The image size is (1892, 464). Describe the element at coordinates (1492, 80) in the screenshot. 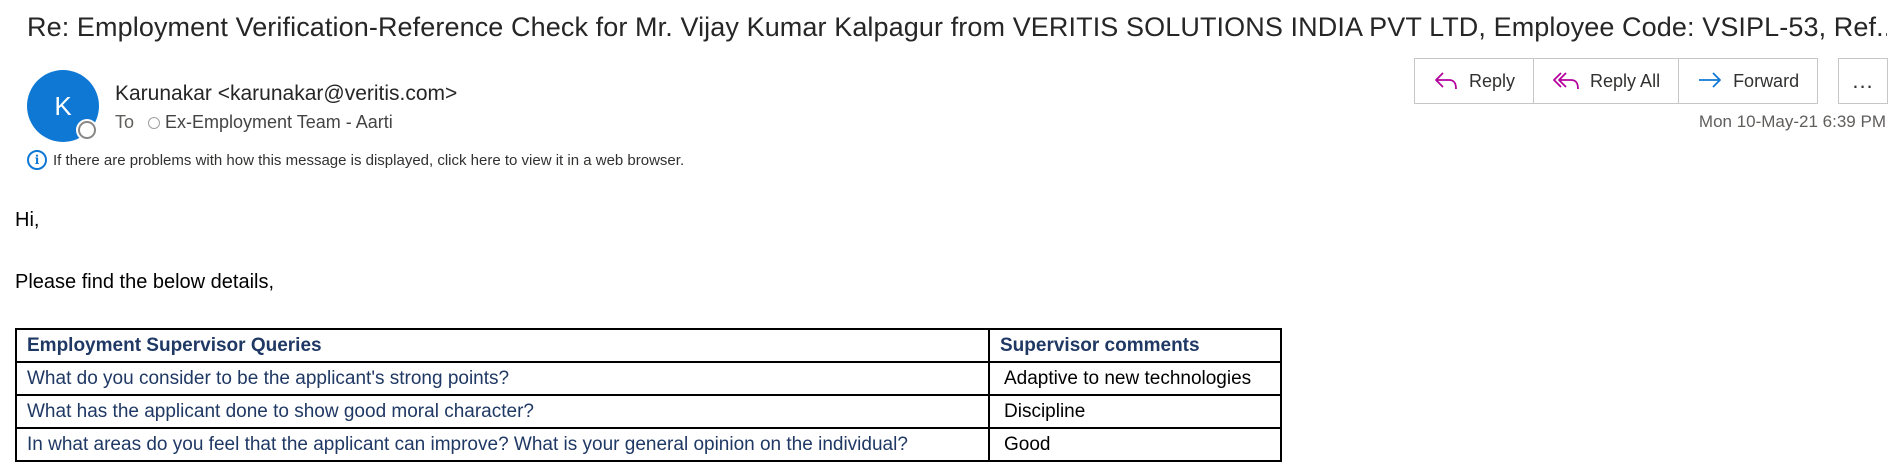

I see `reply-label: Reply` at that location.